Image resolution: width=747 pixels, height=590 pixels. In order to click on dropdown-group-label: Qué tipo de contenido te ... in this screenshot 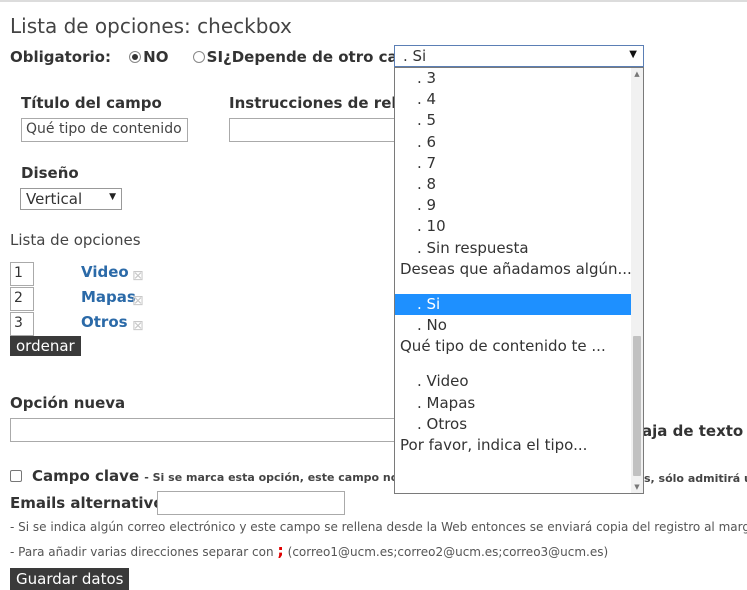, I will do `click(503, 346)`.